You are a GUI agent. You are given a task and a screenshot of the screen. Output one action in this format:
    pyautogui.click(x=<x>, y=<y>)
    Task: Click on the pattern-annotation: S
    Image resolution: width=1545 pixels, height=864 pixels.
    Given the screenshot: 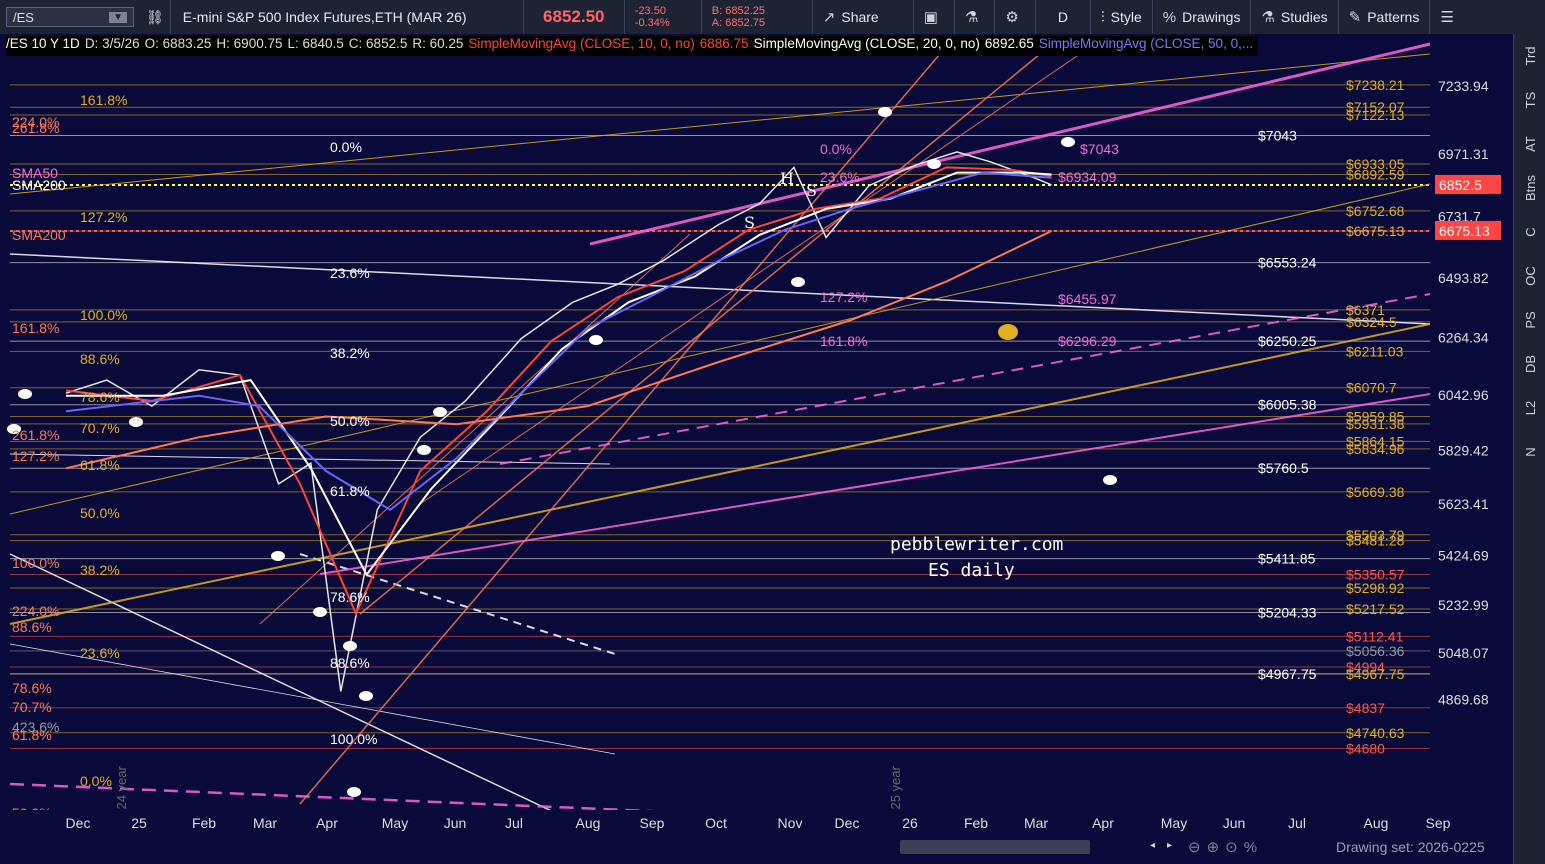 What is the action you would take?
    pyautogui.click(x=749, y=222)
    